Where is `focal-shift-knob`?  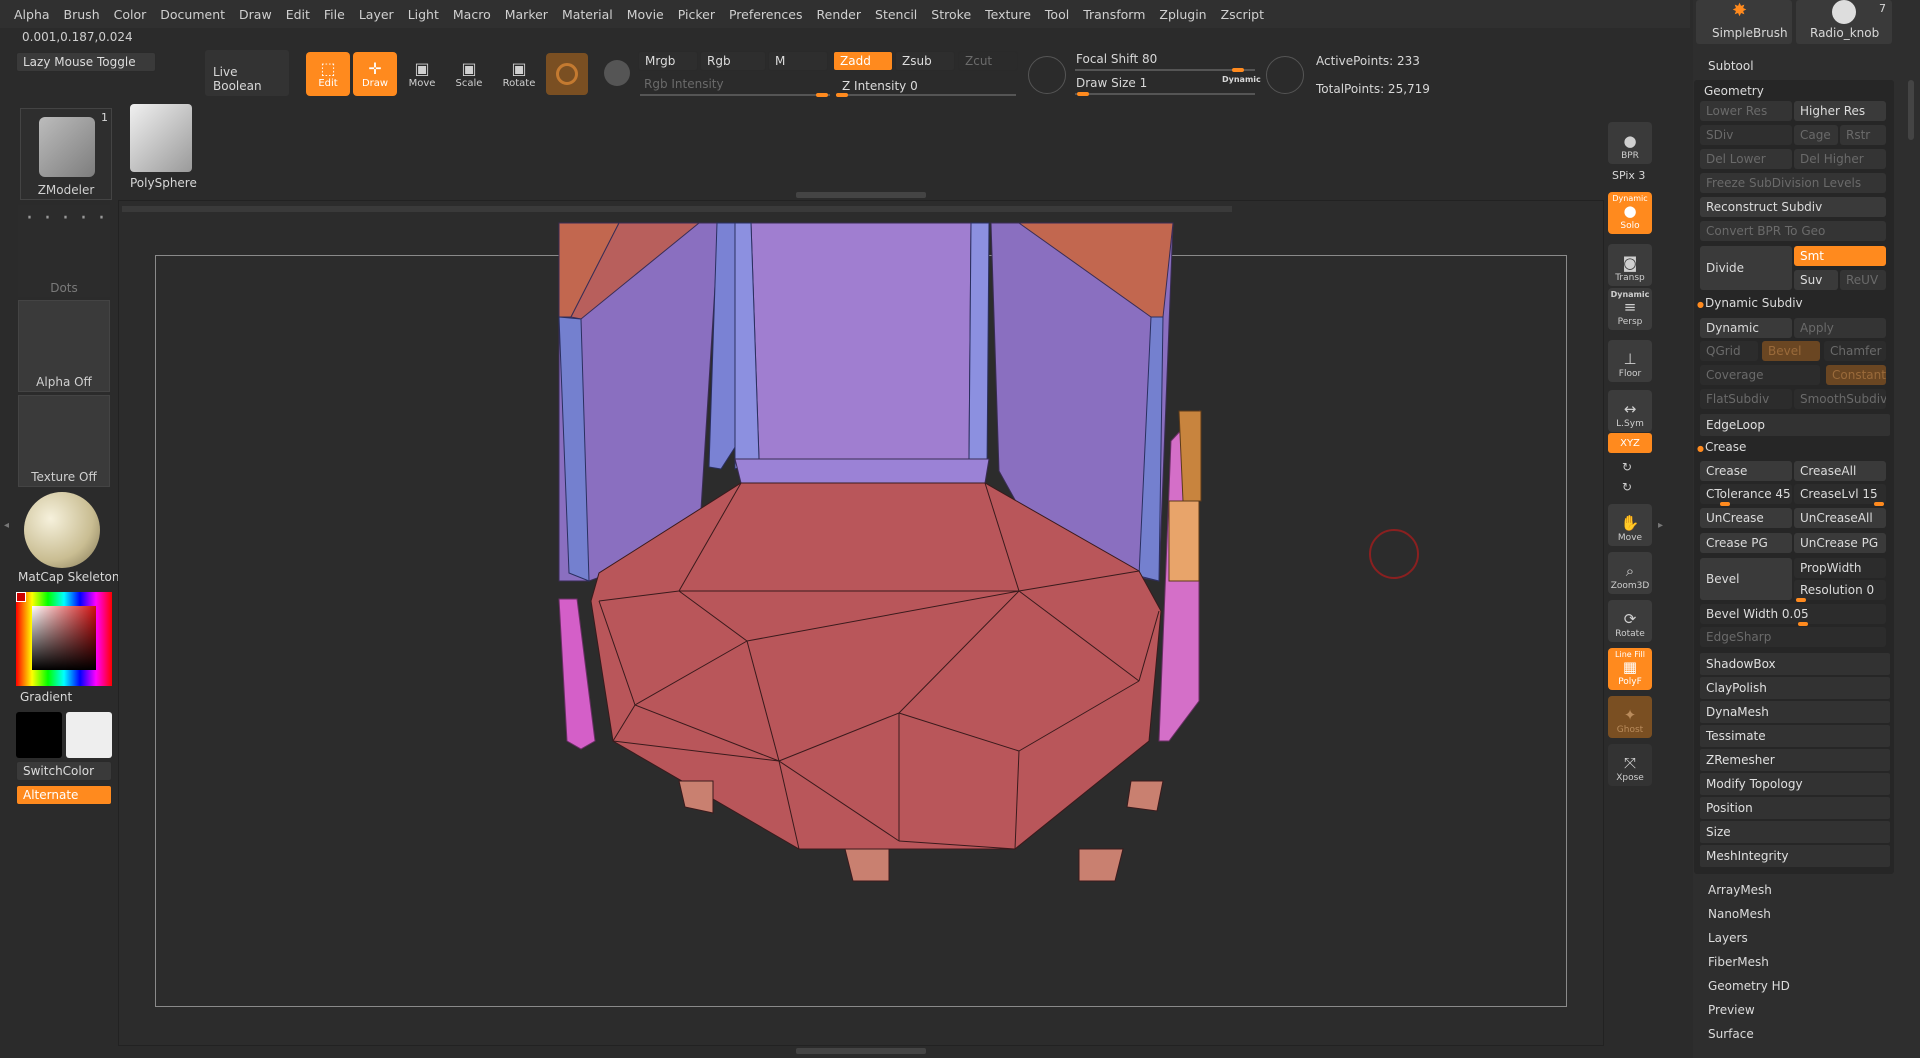
focal-shift-knob is located at coordinates (1238, 70).